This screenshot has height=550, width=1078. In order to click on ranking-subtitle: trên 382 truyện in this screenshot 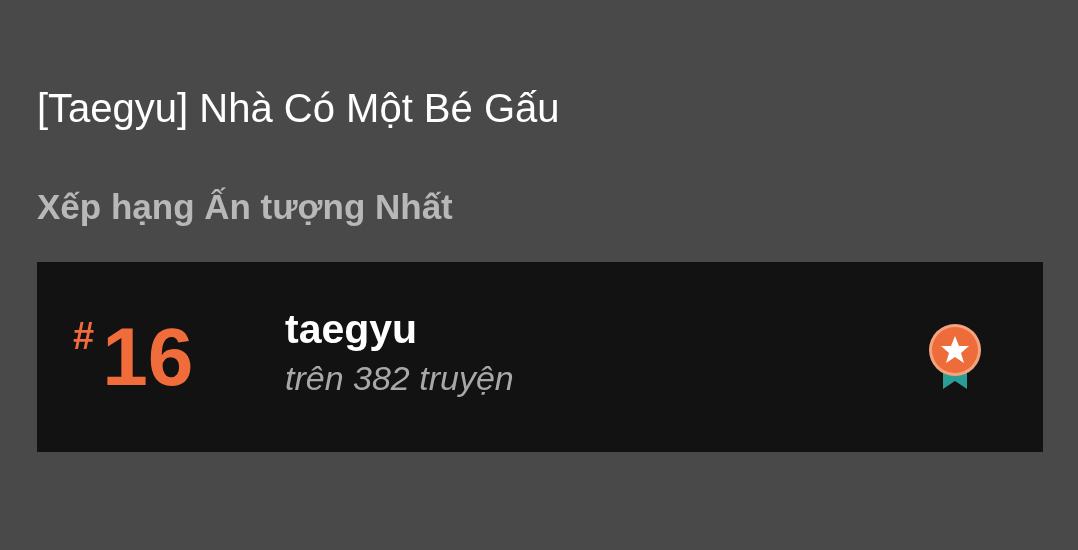, I will do `click(400, 378)`.